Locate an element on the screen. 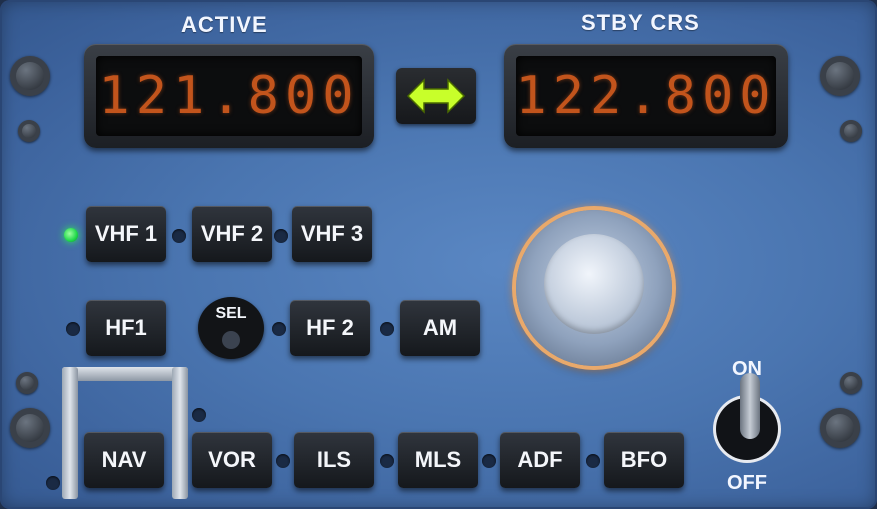 The height and width of the screenshot is (509, 877). standby-header: STBY CRS is located at coordinates (640, 22).